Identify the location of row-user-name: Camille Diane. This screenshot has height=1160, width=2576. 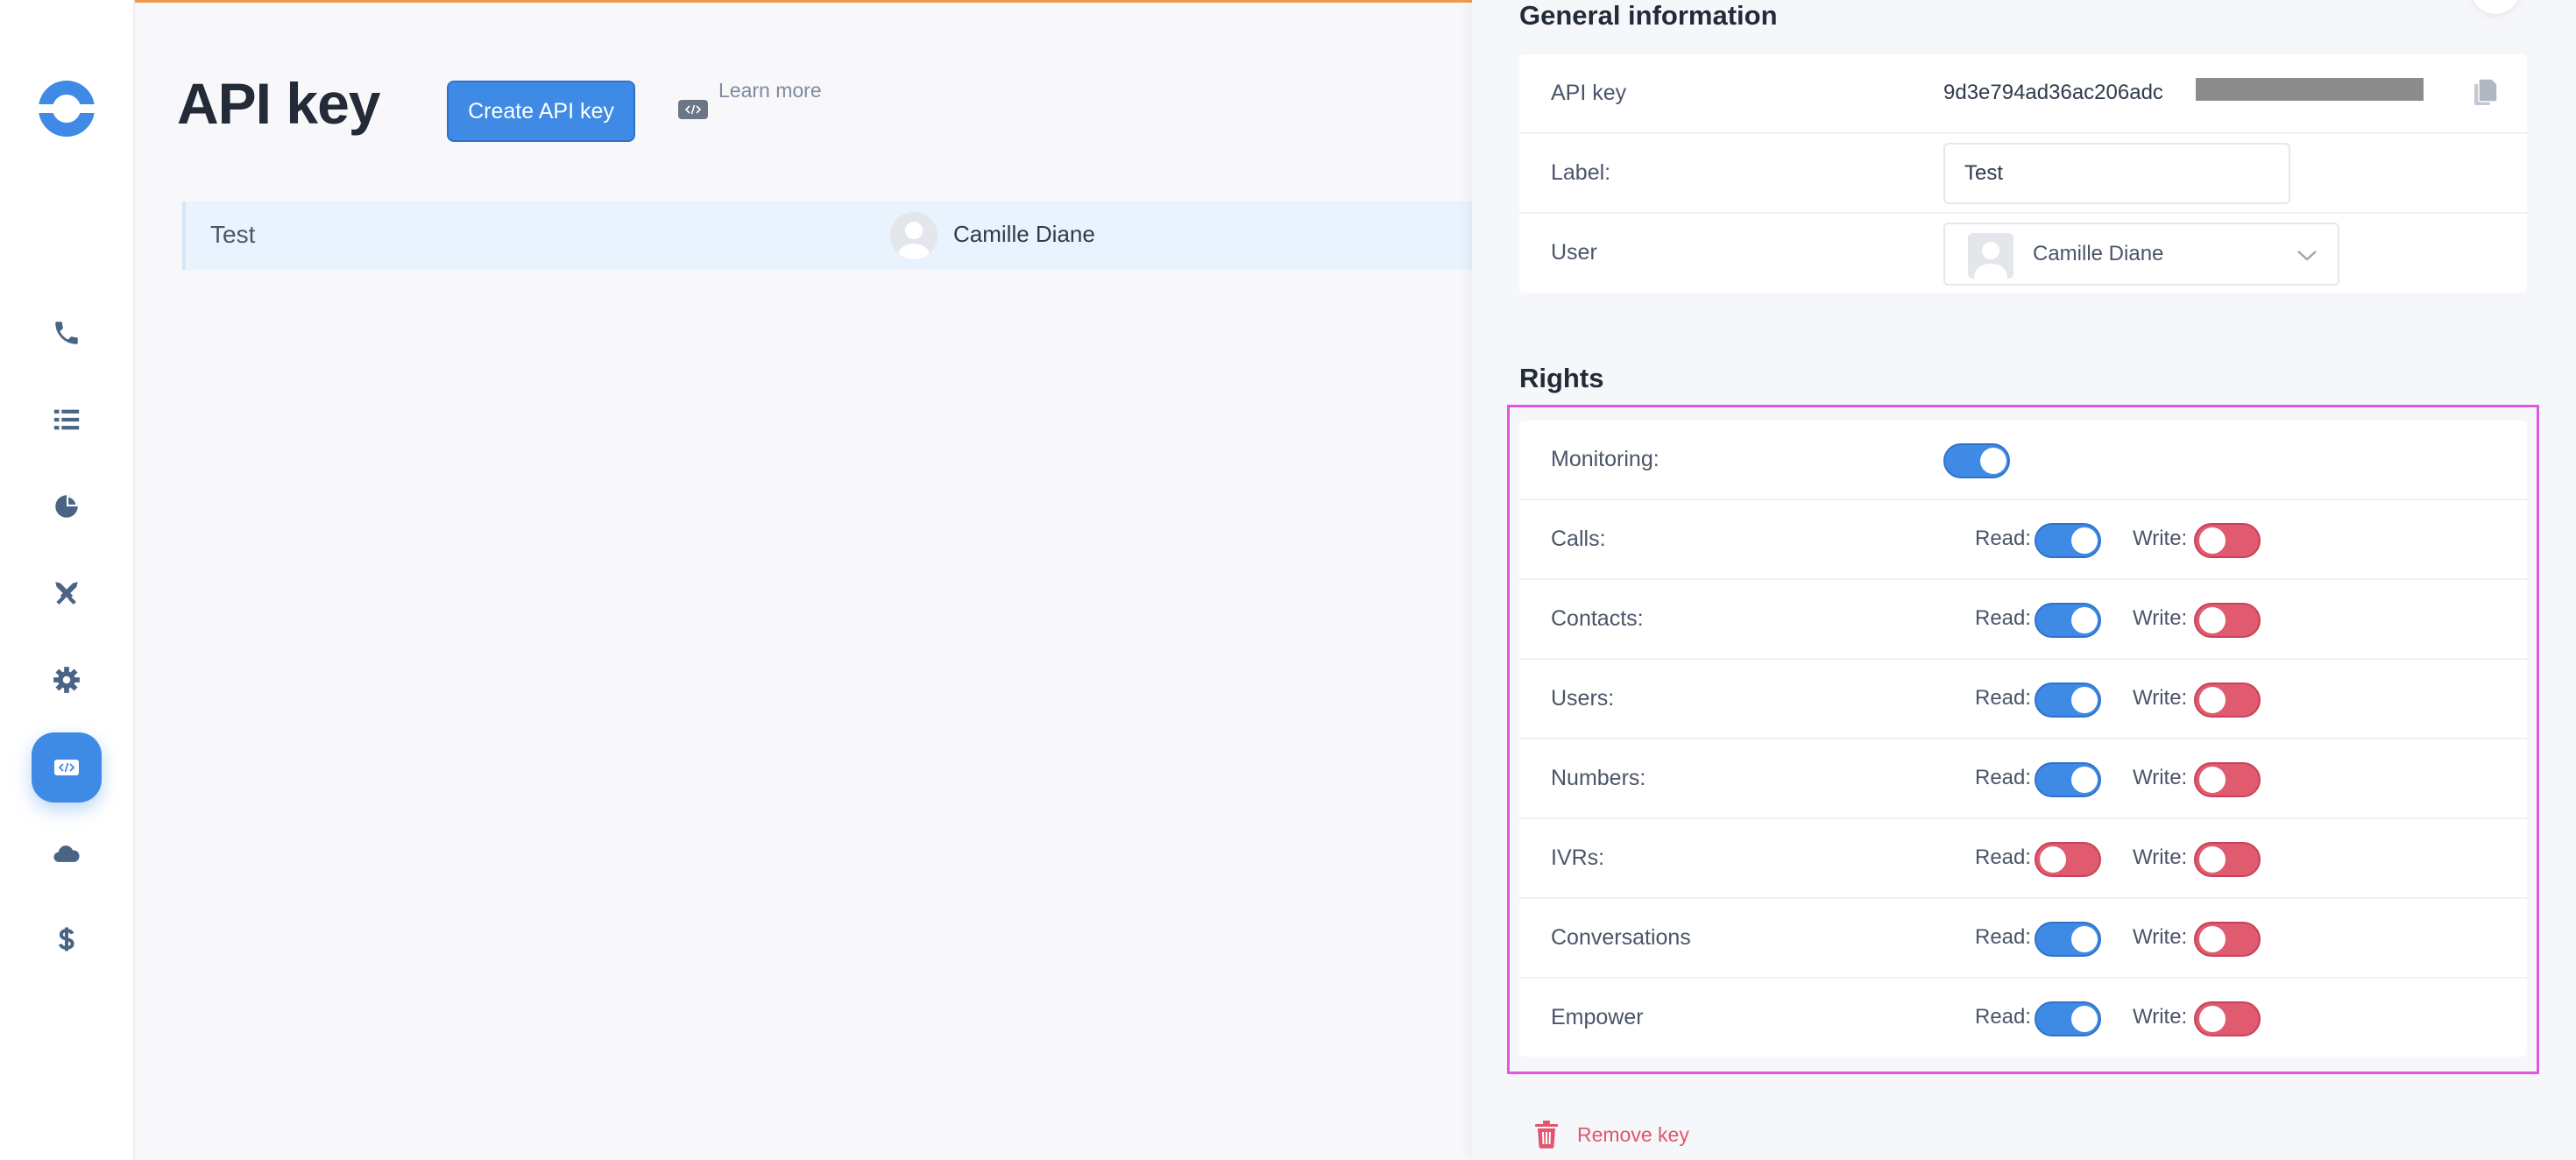
(1024, 234).